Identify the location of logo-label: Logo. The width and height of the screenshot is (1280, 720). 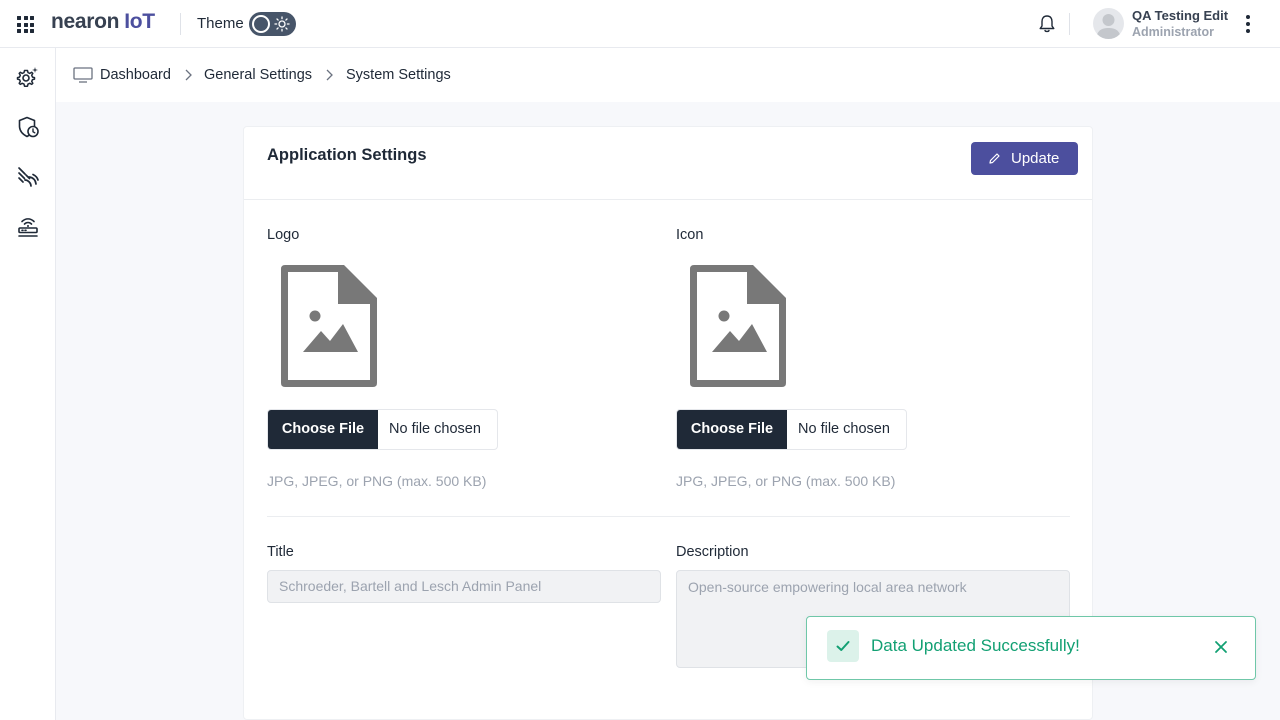
(283, 235).